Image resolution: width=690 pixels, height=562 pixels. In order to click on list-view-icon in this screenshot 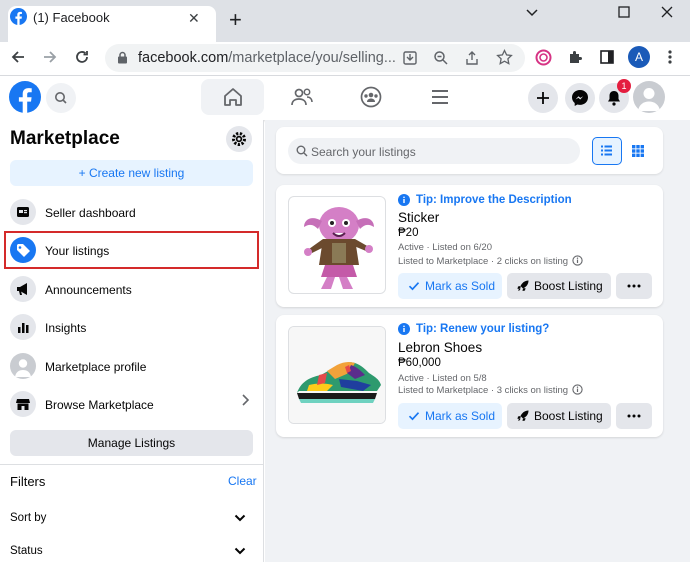, I will do `click(606, 150)`.